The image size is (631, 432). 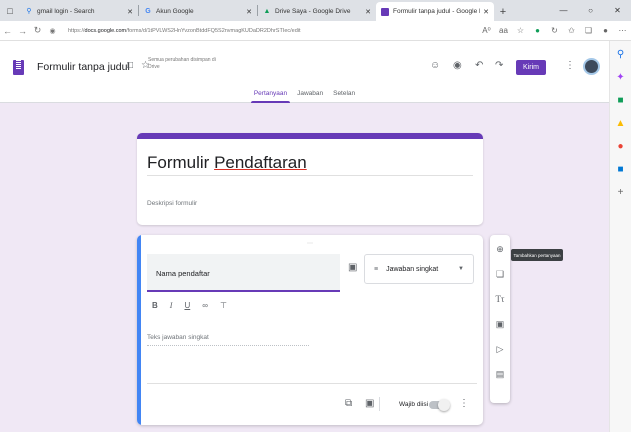 What do you see at coordinates (376, 269) in the screenshot?
I see `short-text-icon: ≡` at bounding box center [376, 269].